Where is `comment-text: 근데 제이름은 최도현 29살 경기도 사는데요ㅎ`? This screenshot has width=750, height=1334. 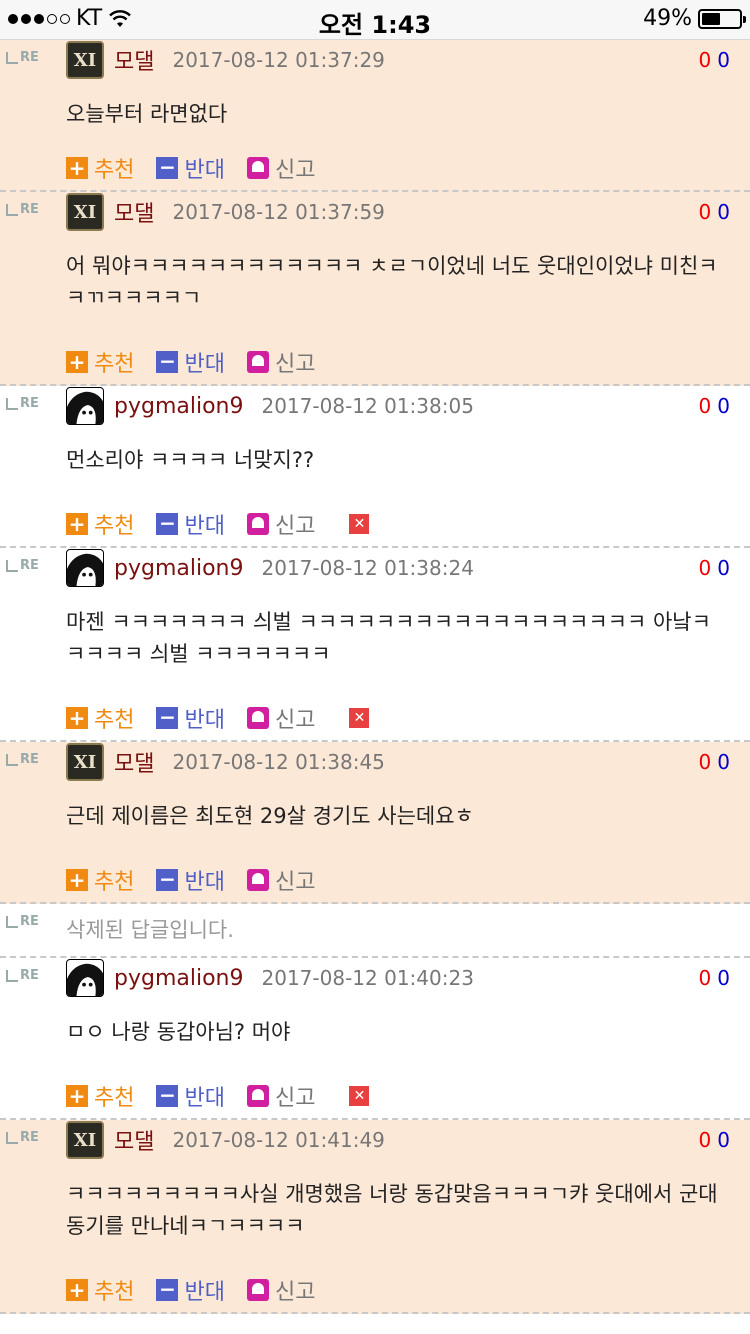
comment-text: 근데 제이름은 최도현 29살 경기도 사는데요ㅎ is located at coordinates (270, 816).